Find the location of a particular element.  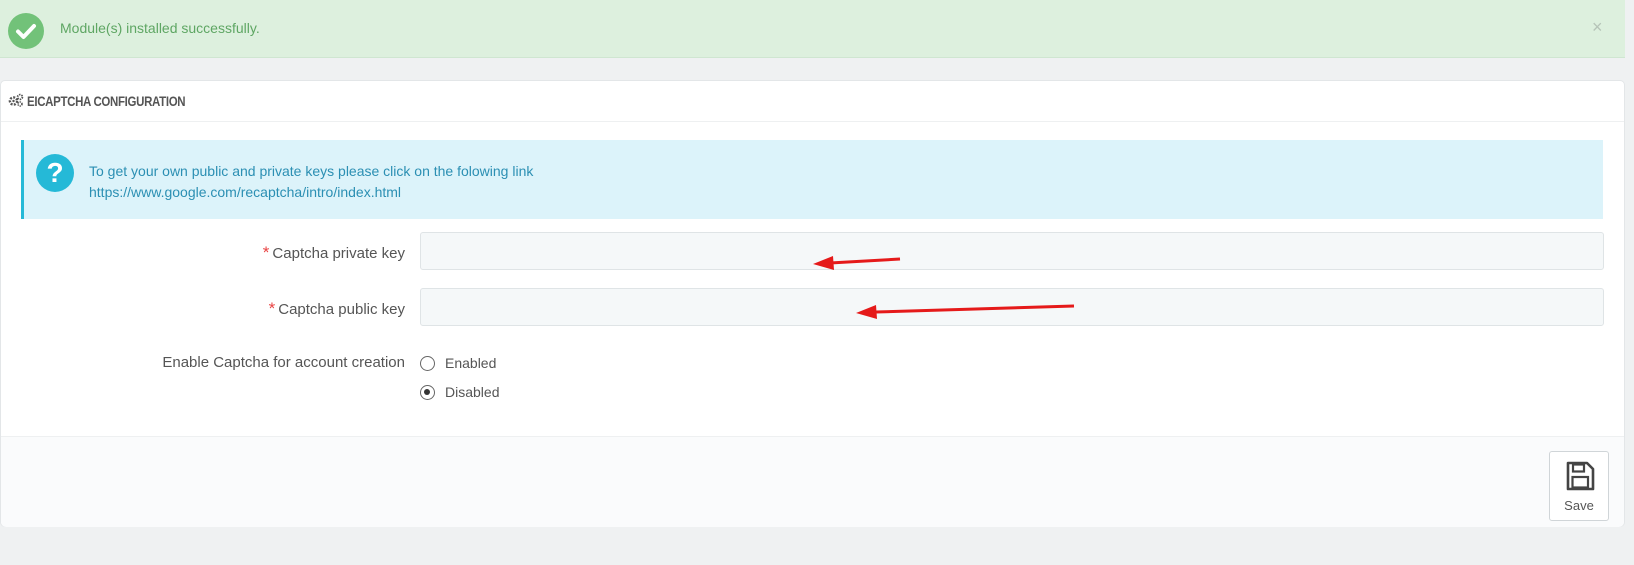

close-icon: × is located at coordinates (1597, 27).